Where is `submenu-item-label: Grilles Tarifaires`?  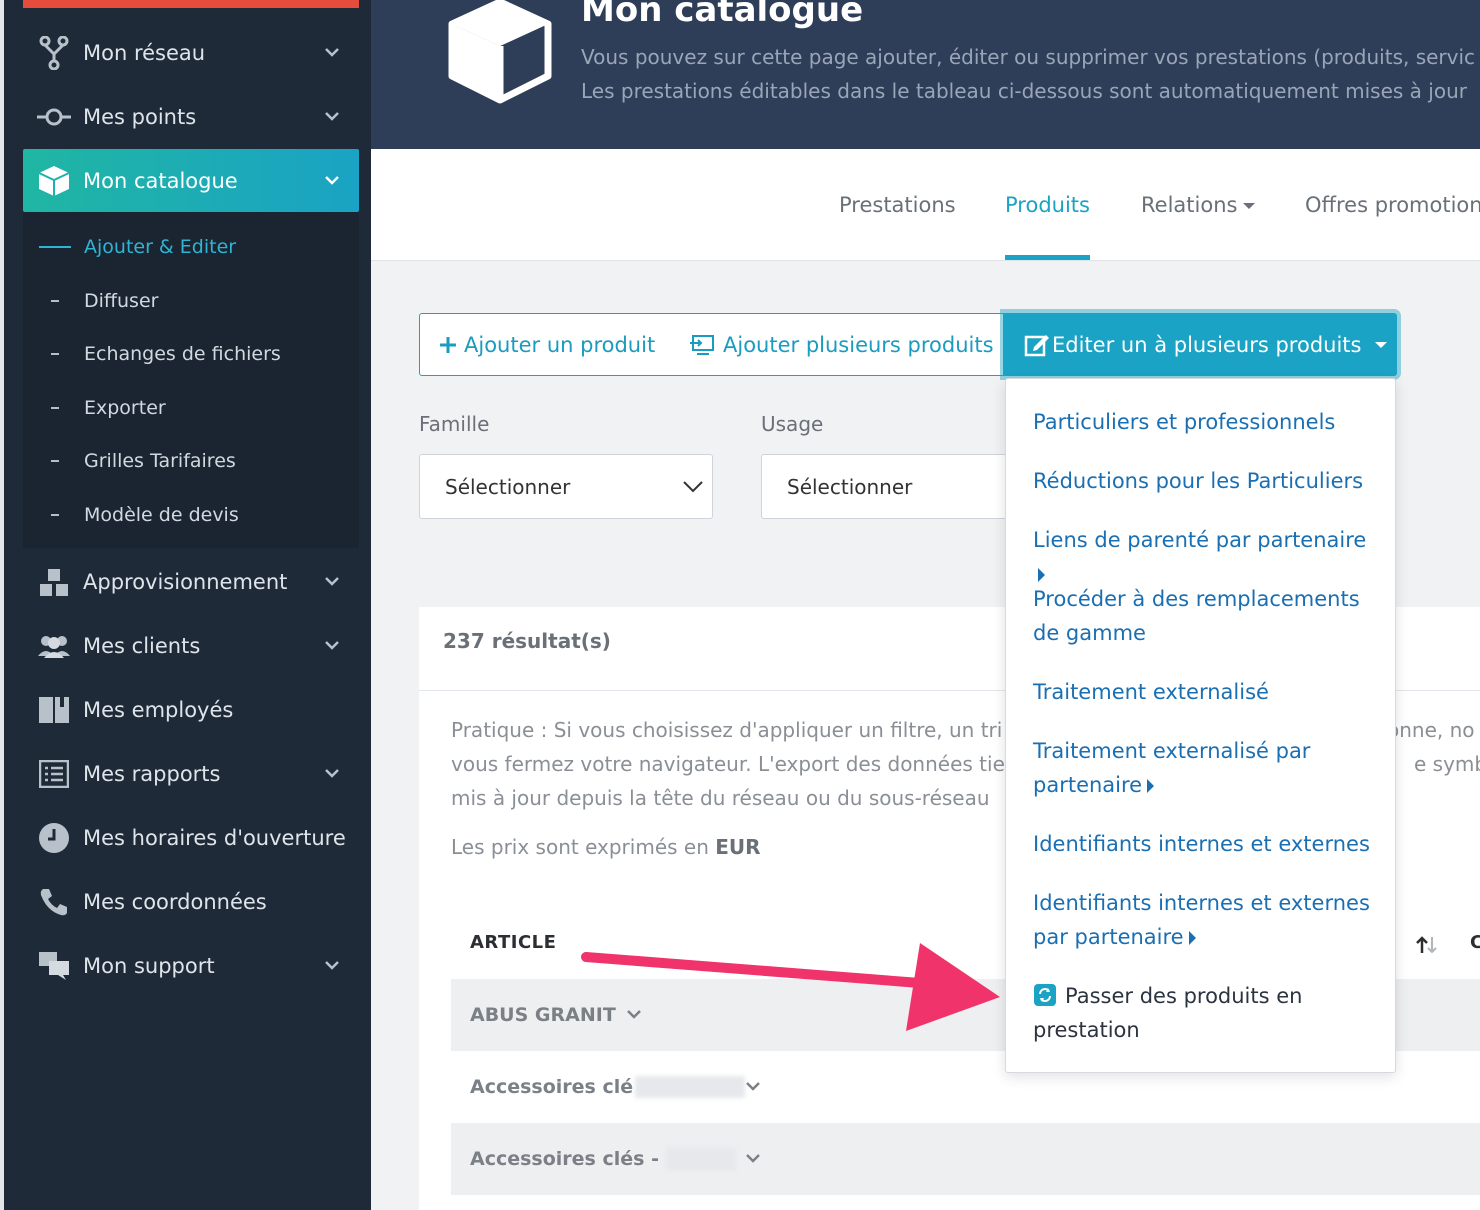 submenu-item-label: Grilles Tarifaires is located at coordinates (160, 461).